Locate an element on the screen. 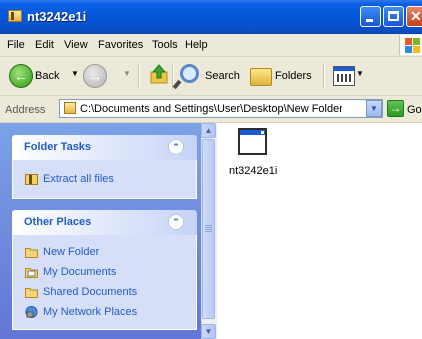 The height and width of the screenshot is (339, 422). new-folder-label: New Folder is located at coordinates (71, 252).